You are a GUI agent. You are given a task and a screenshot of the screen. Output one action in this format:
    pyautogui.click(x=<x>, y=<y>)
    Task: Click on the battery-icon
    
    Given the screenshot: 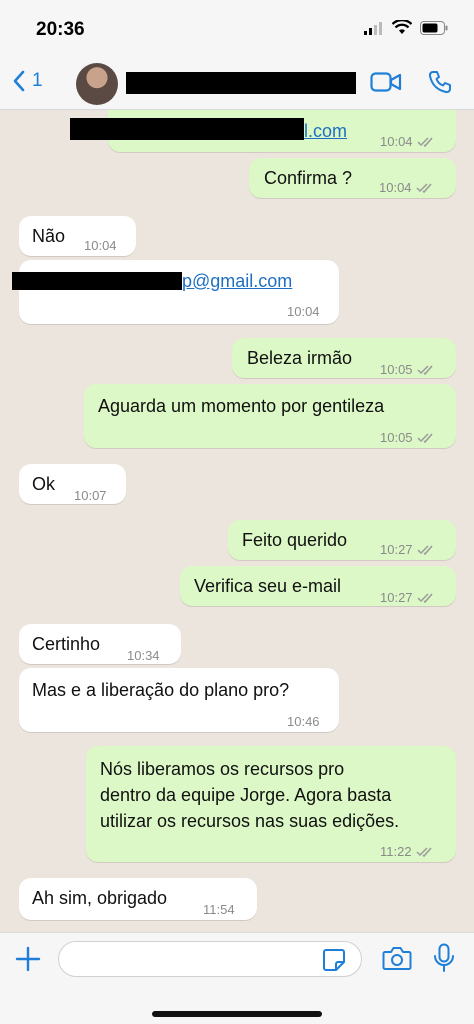 What is the action you would take?
    pyautogui.click(x=434, y=27)
    